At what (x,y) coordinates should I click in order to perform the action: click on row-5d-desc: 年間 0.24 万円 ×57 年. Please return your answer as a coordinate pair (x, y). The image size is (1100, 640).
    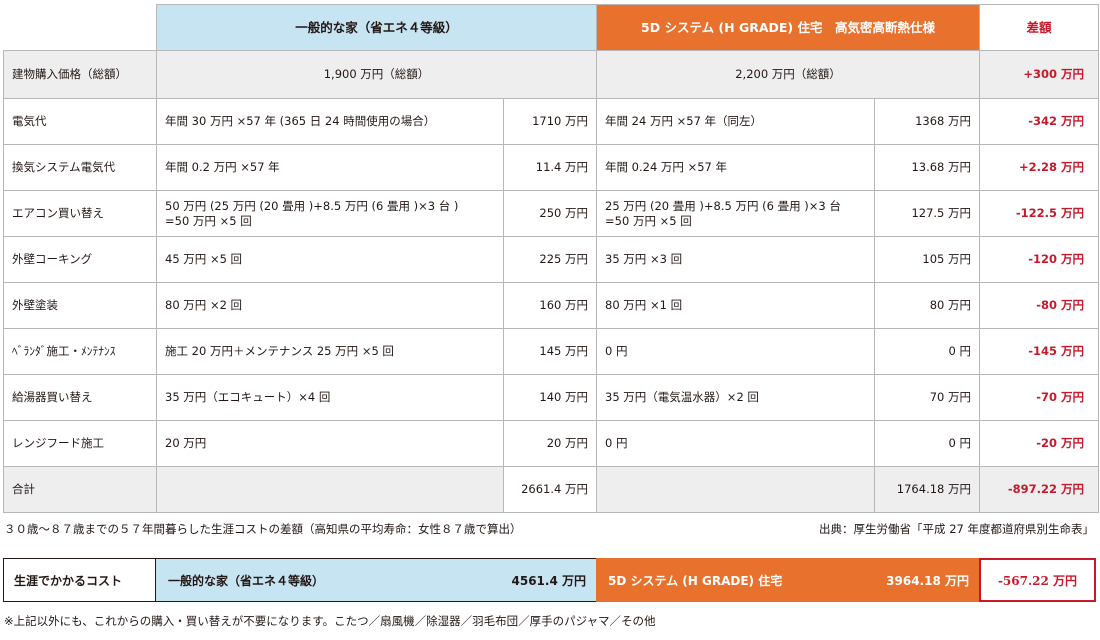
    Looking at the image, I should click on (736, 167).